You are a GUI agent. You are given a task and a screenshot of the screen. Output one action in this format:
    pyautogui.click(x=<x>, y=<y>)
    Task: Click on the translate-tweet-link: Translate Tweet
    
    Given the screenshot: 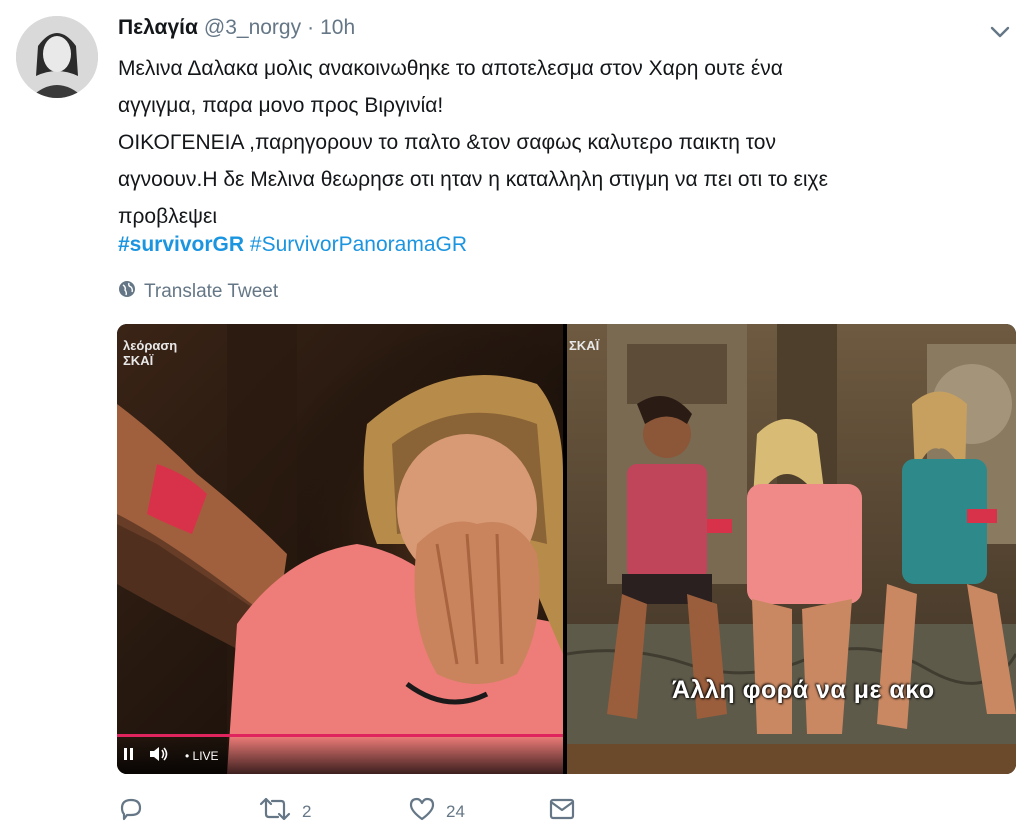 What is the action you would take?
    pyautogui.click(x=198, y=292)
    